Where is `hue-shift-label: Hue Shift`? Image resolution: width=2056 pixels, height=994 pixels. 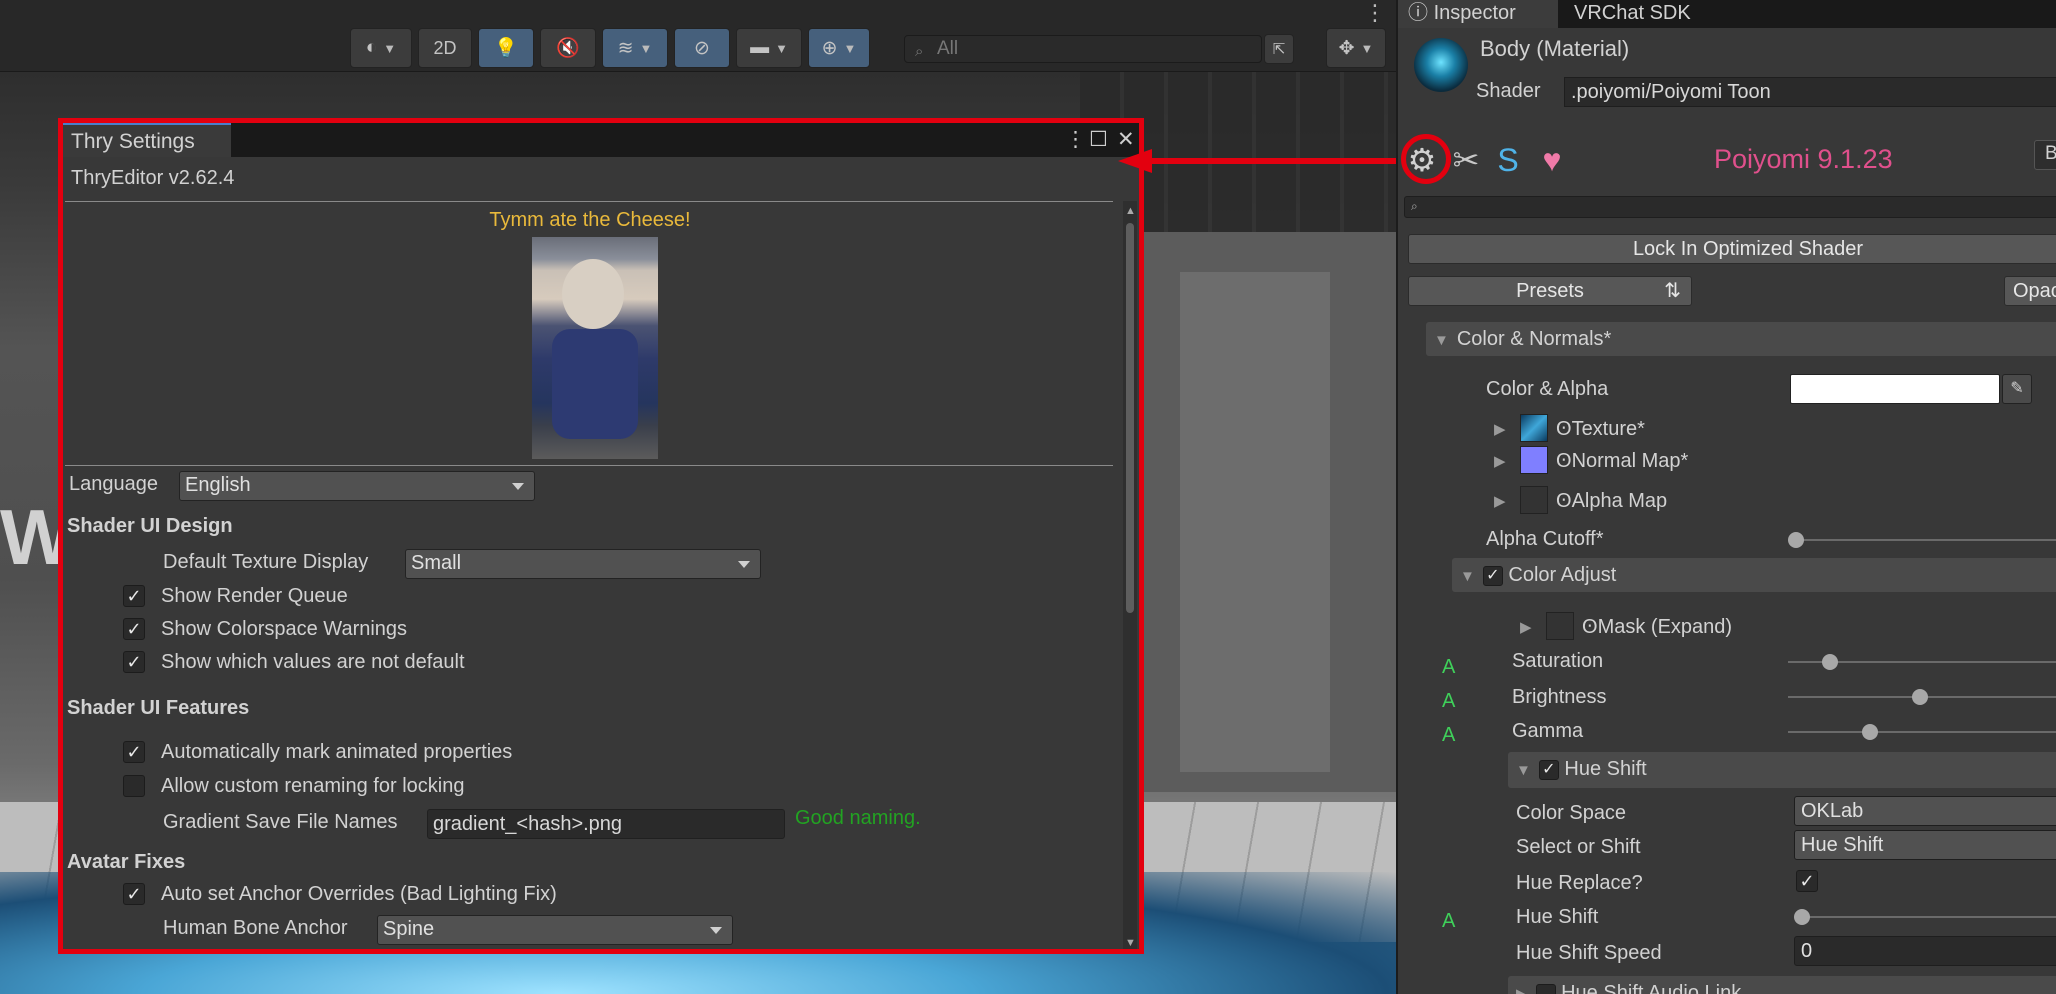 hue-shift-label: Hue Shift is located at coordinates (1557, 917).